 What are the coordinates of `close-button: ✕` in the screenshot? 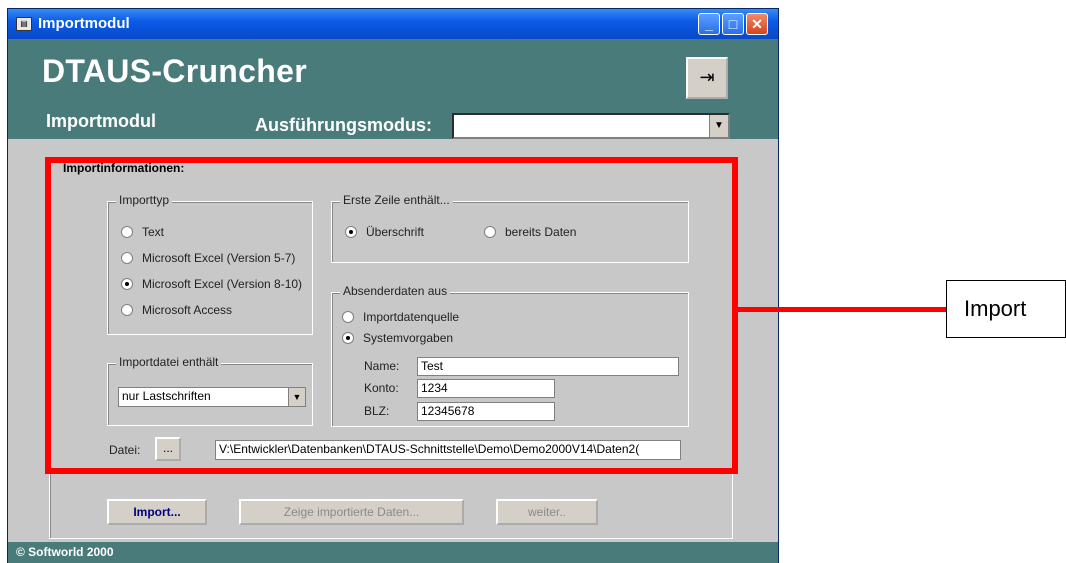 It's located at (757, 24).